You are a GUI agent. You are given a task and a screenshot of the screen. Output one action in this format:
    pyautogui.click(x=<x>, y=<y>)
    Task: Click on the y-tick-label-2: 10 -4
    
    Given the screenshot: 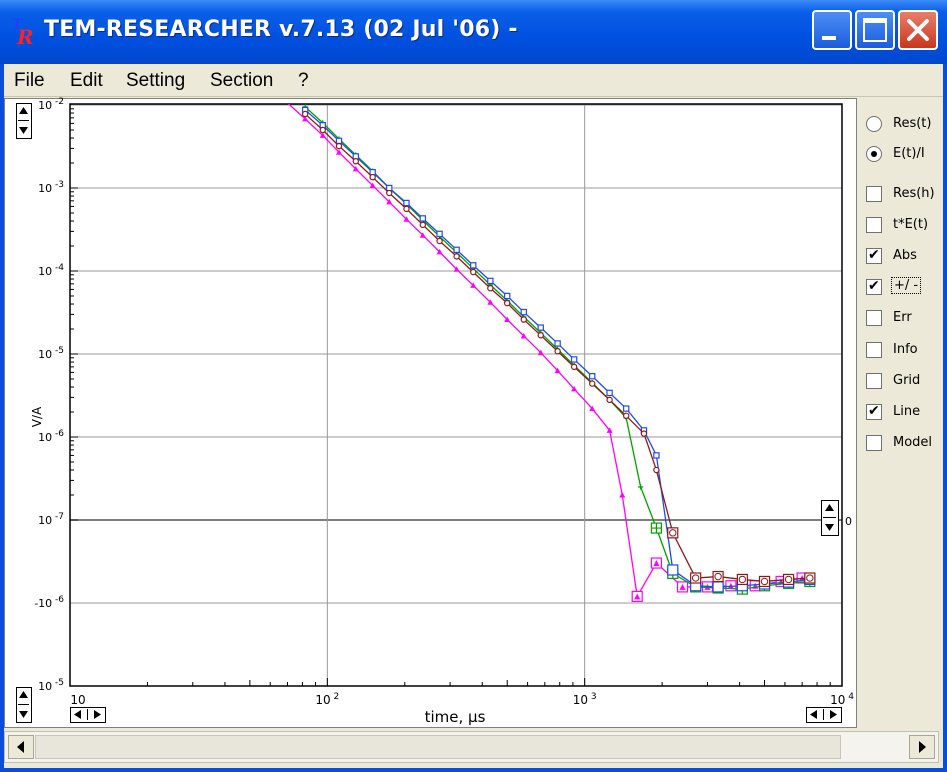 What is the action you would take?
    pyautogui.click(x=51, y=270)
    